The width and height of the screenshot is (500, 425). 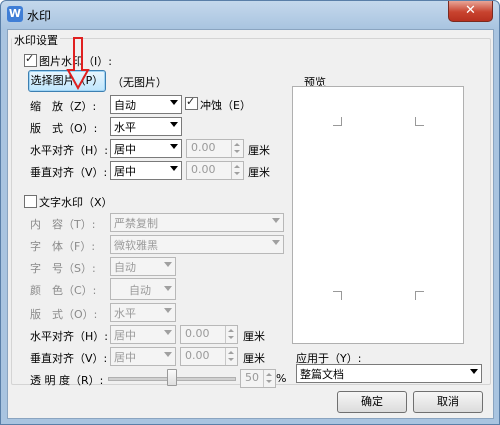 I want to click on image-halign-label: 水平对齐（H）:, so click(x=69, y=150).